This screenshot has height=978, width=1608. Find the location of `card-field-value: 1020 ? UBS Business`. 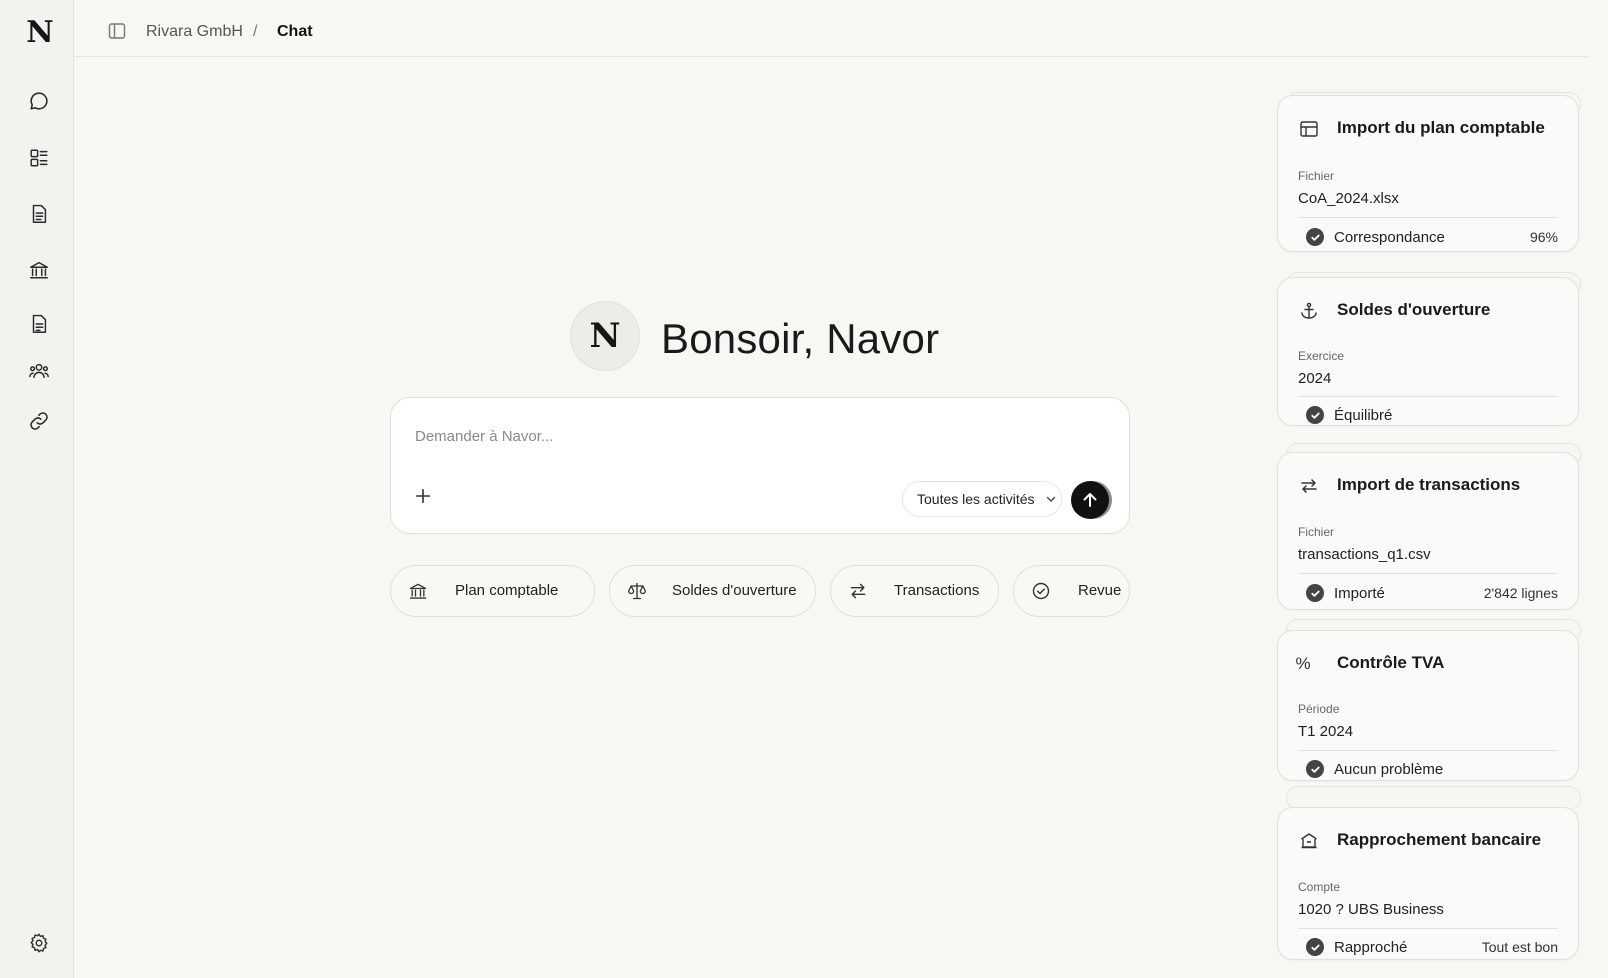

card-field-value: 1020 ? UBS Business is located at coordinates (1371, 909).